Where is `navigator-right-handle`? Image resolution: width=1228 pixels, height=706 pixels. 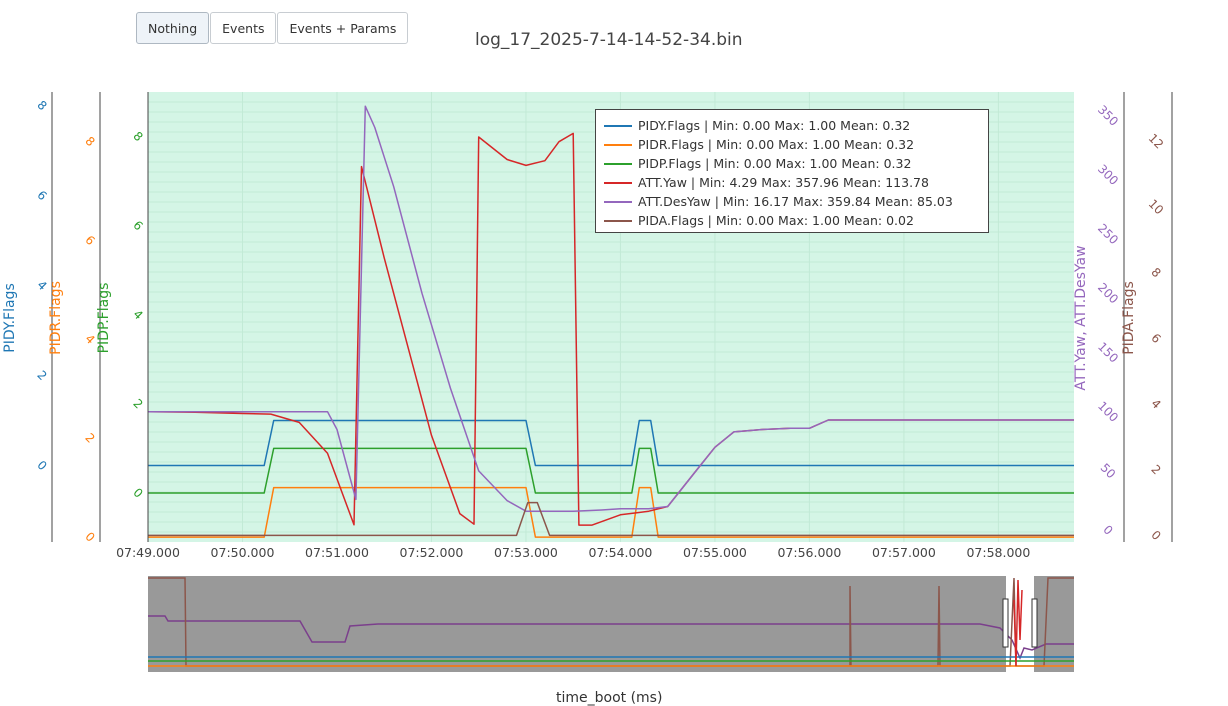 navigator-right-handle is located at coordinates (1034, 623).